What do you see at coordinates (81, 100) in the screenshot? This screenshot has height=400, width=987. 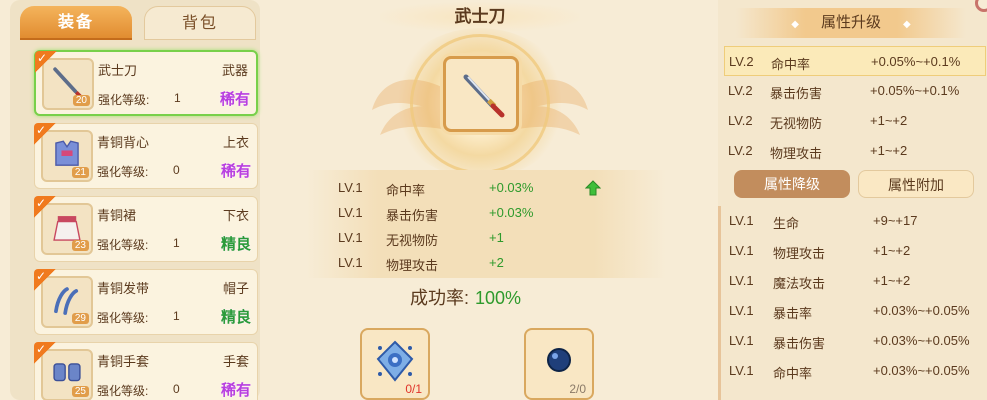 I see `item-level-badge: 20` at bounding box center [81, 100].